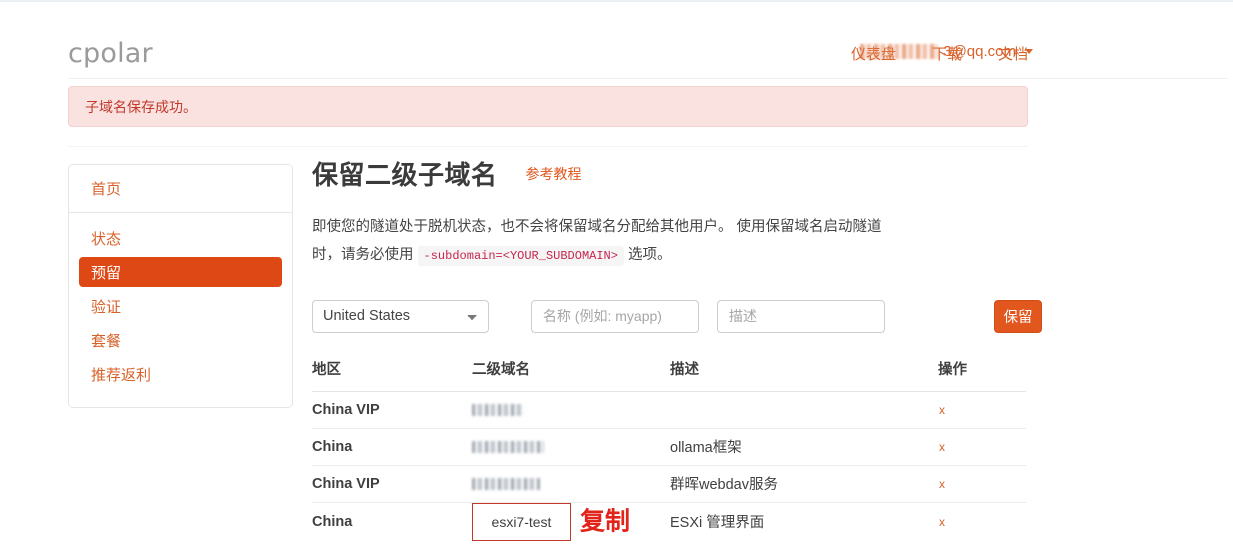 This screenshot has width=1233, height=551. I want to click on cell-description, so click(804, 410).